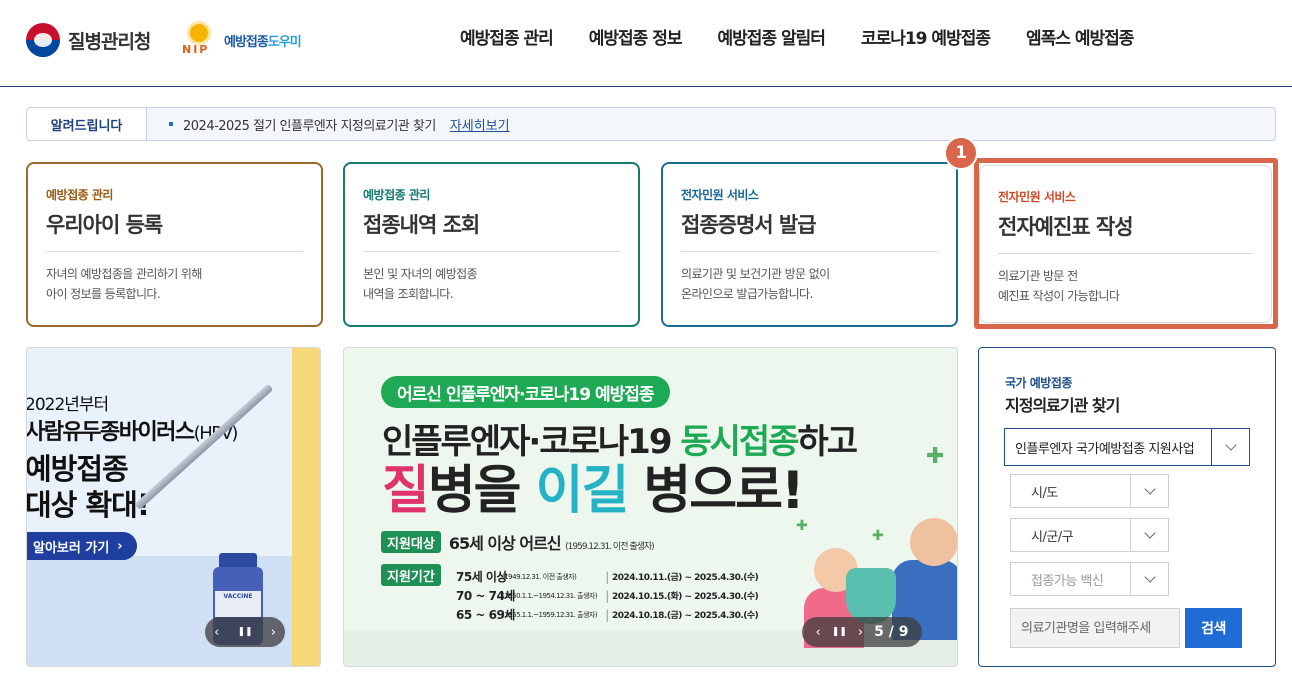  Describe the element at coordinates (755, 284) in the screenshot. I see `card-description: 의료기관 및 보건기관 방문 없이 온라인으로 발급가능합니다.` at that location.